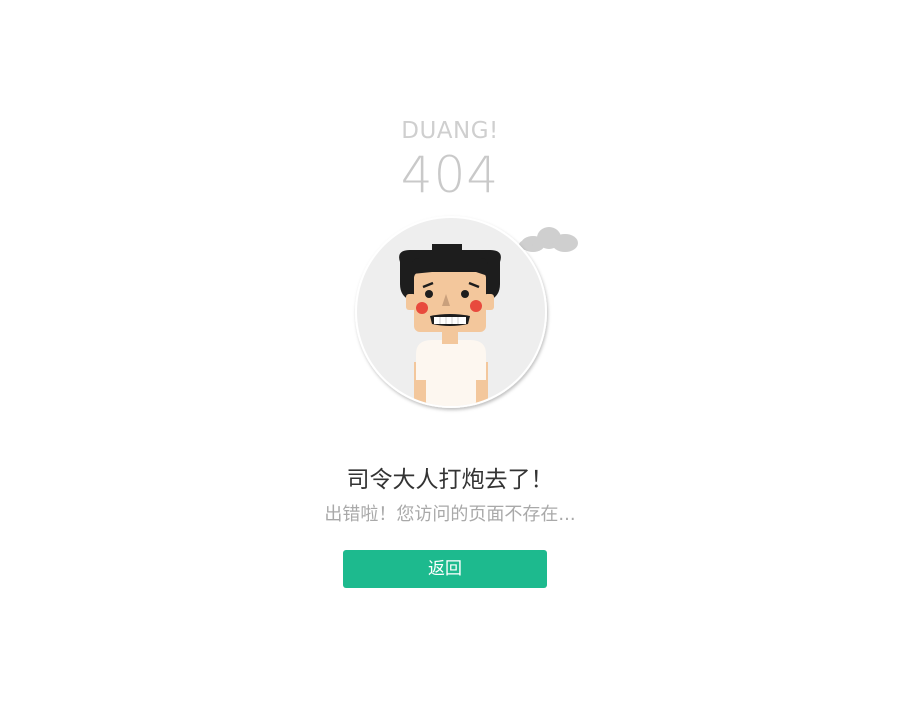  Describe the element at coordinates (450, 175) in the screenshot. I see `error-code: 404` at that location.